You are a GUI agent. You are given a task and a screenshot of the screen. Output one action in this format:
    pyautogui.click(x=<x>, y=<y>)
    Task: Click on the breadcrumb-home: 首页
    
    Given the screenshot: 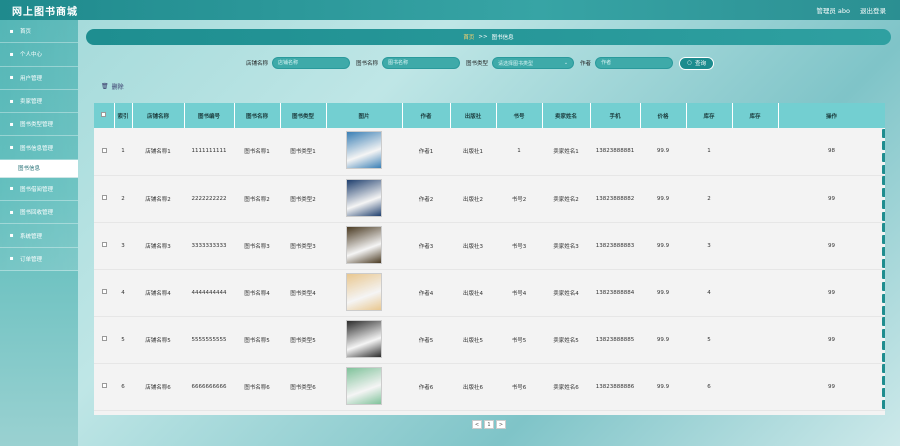 What is the action you would take?
    pyautogui.click(x=468, y=37)
    